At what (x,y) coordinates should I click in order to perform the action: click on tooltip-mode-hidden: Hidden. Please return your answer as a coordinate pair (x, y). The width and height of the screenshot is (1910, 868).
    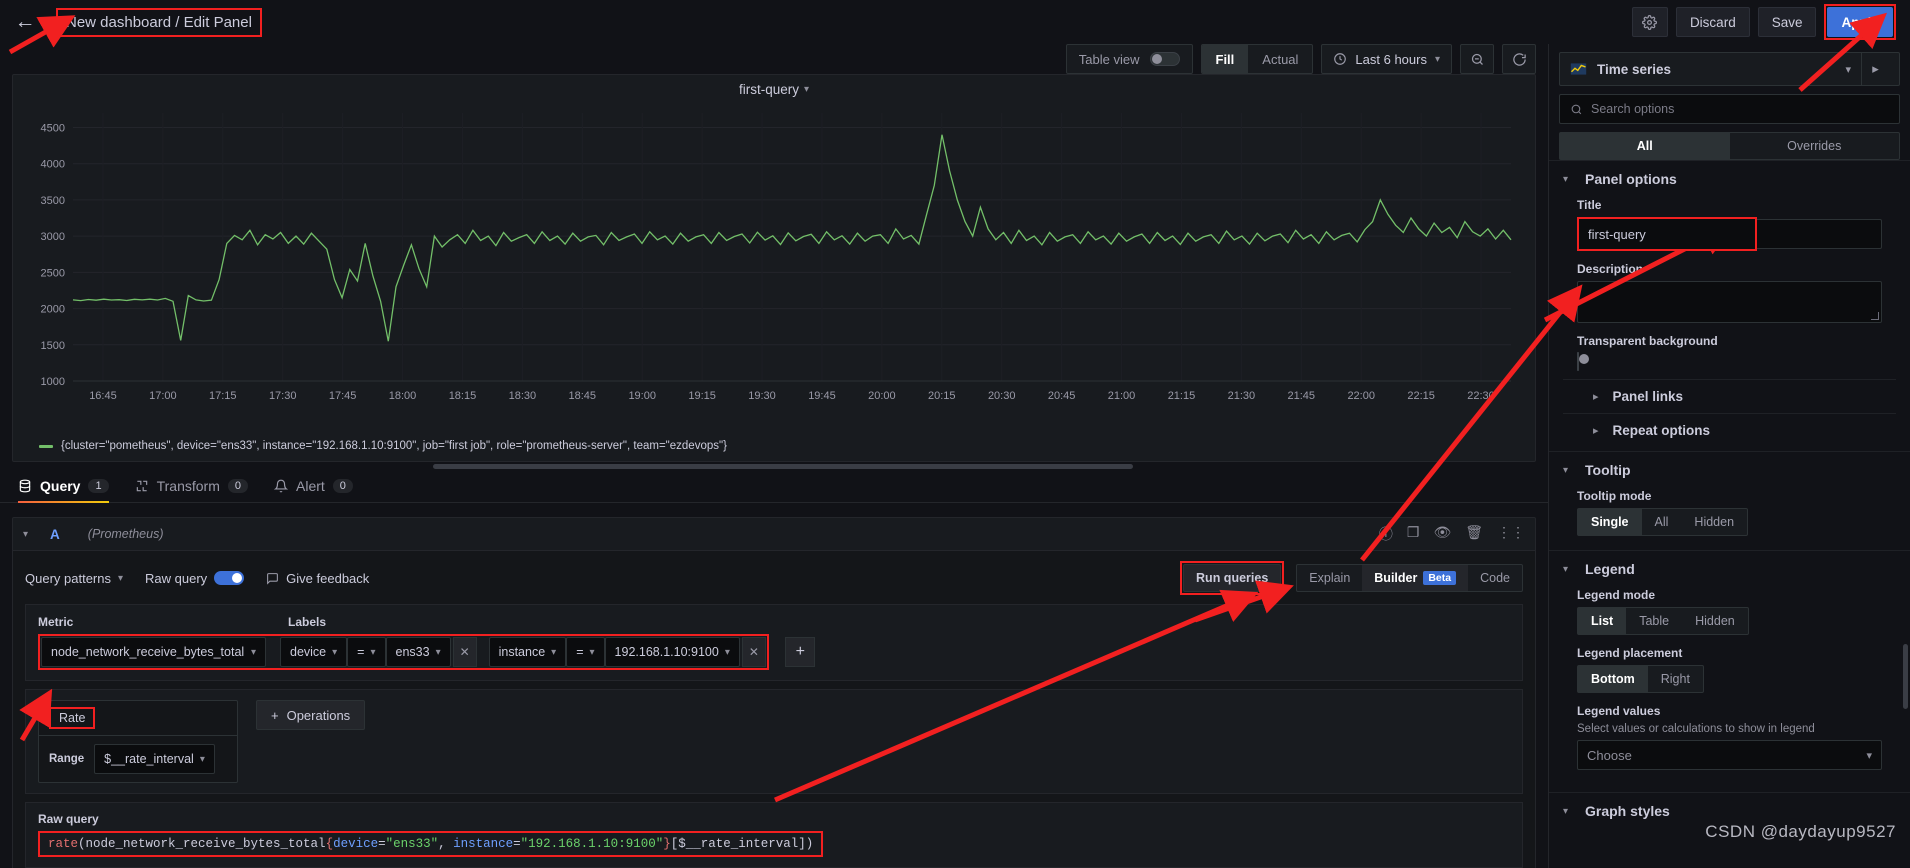
    Looking at the image, I should click on (1714, 522).